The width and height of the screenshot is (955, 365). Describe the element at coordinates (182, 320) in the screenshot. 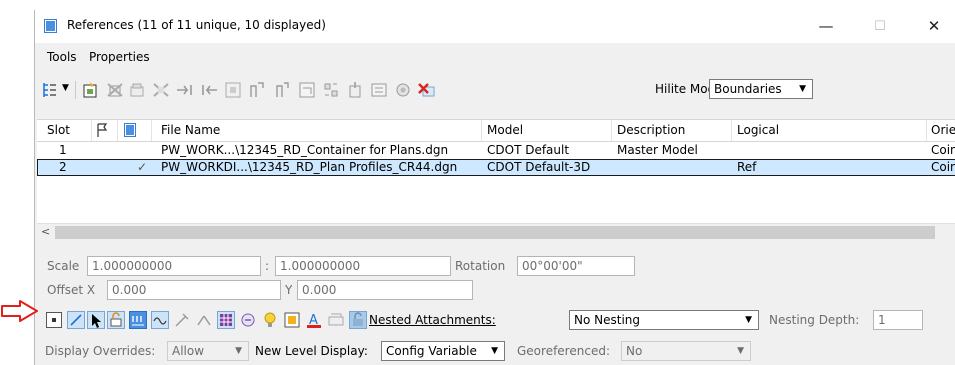

I see `ignore-attachments-icon` at that location.